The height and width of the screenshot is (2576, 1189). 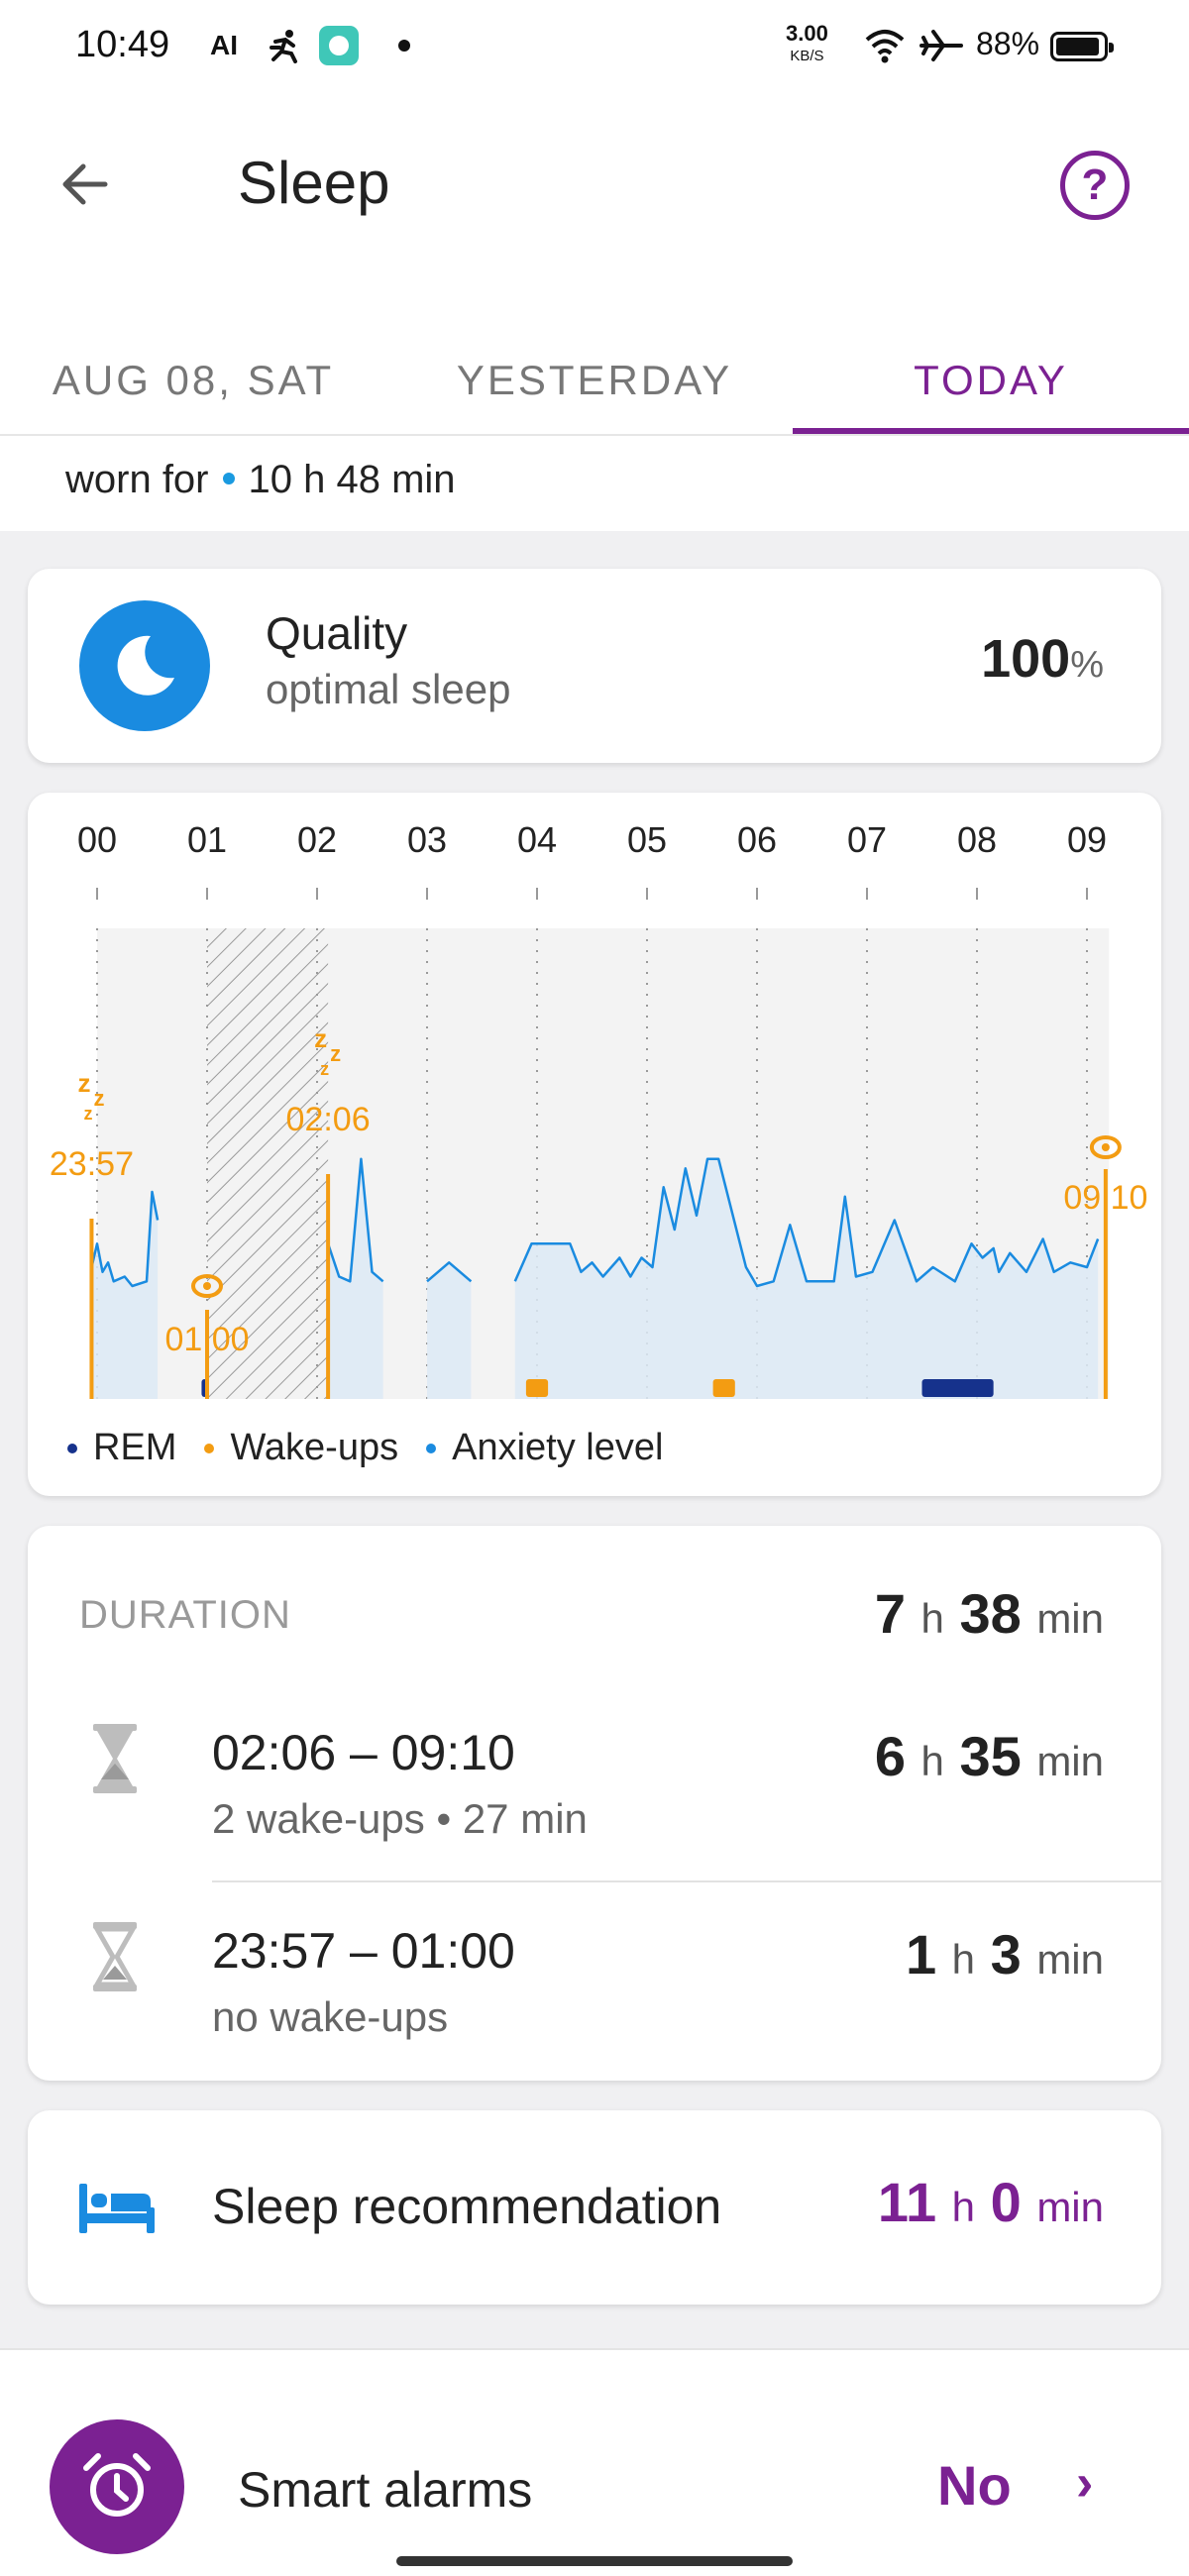 I want to click on sleep-start-label: 02:06, so click(x=329, y=1120).